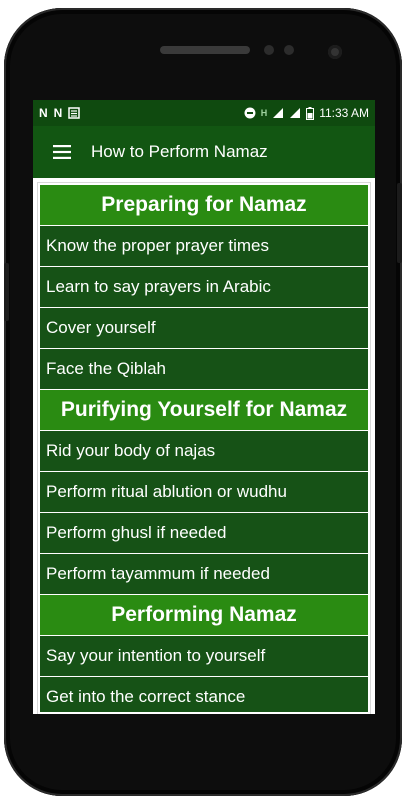  I want to click on proximity-sensor, so click(269, 50).